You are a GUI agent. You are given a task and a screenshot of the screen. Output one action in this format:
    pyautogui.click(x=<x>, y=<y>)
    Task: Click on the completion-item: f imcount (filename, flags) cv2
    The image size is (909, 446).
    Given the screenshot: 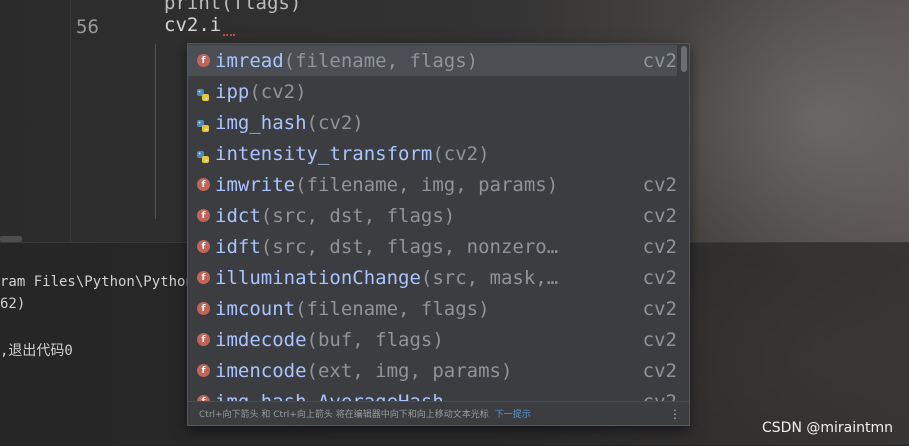 What is the action you would take?
    pyautogui.click(x=432, y=308)
    